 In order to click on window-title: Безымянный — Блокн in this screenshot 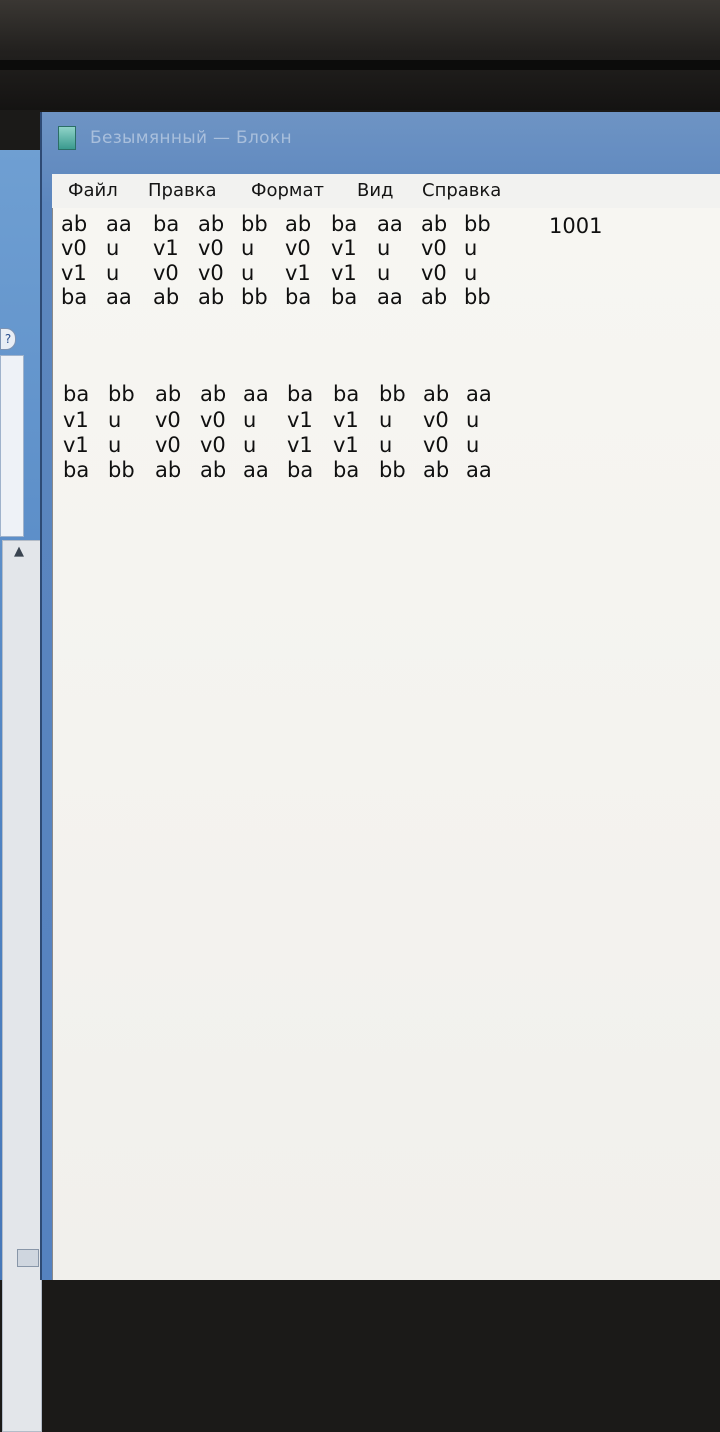, I will do `click(191, 138)`.